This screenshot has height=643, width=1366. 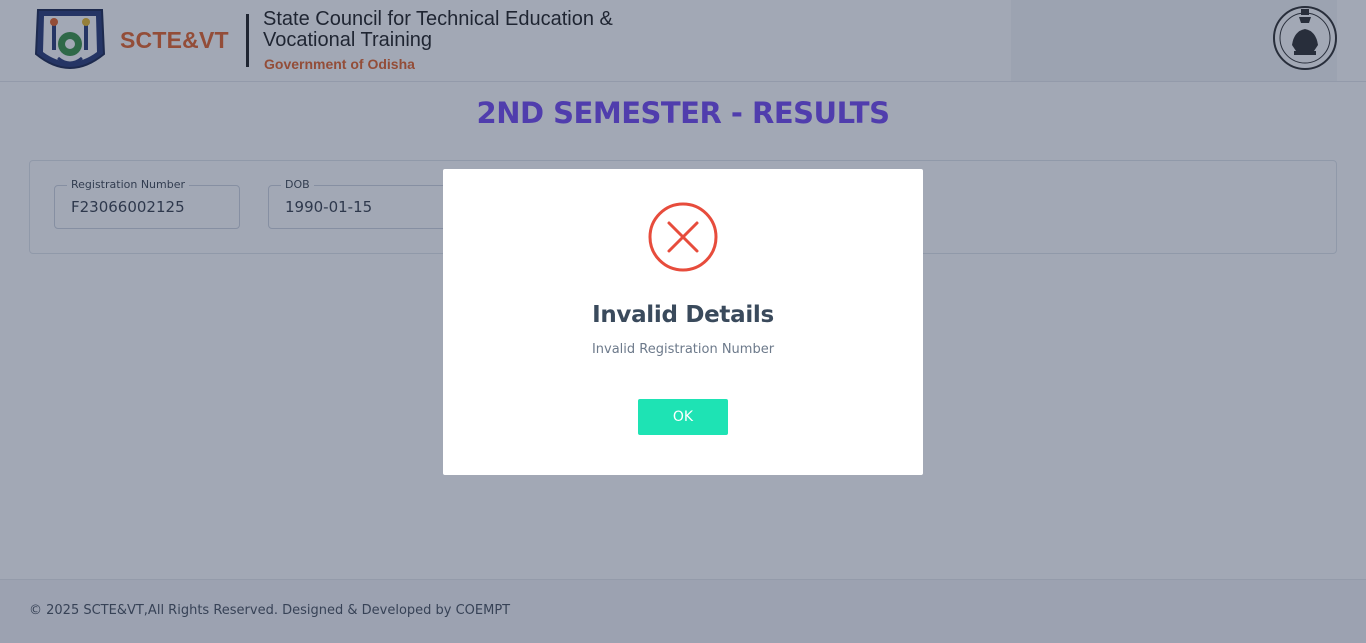 I want to click on dialog-title: Invalid Details, so click(x=683, y=315).